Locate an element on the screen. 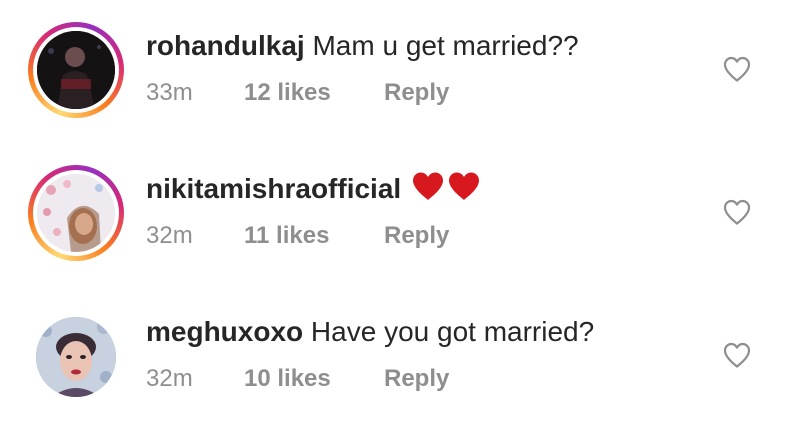  comment-meta: 33m 12 likes Reply is located at coordinates (297, 93).